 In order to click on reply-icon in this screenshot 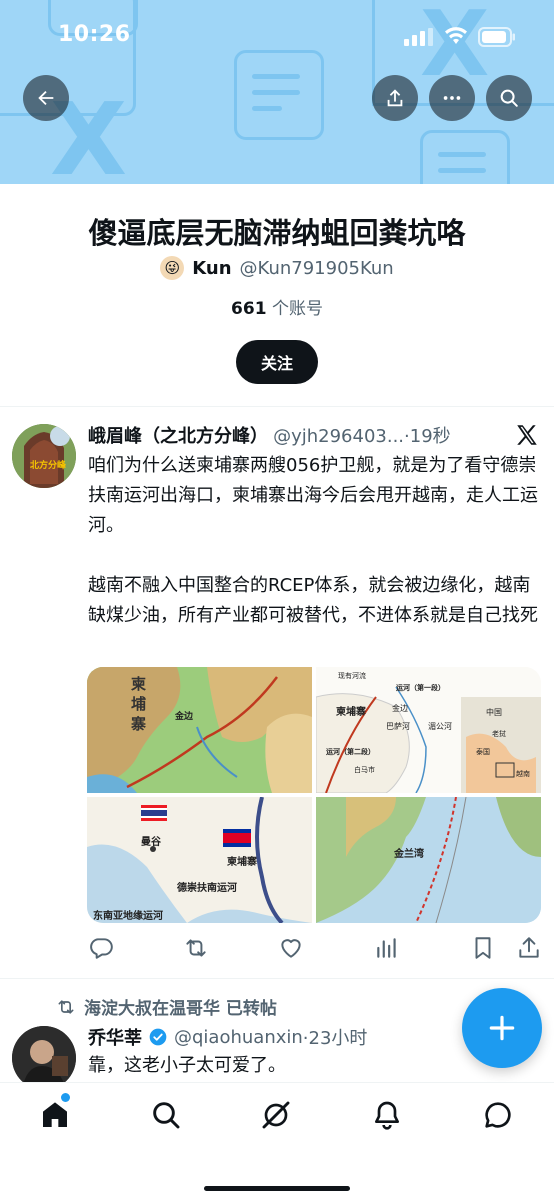, I will do `click(101, 948)`.